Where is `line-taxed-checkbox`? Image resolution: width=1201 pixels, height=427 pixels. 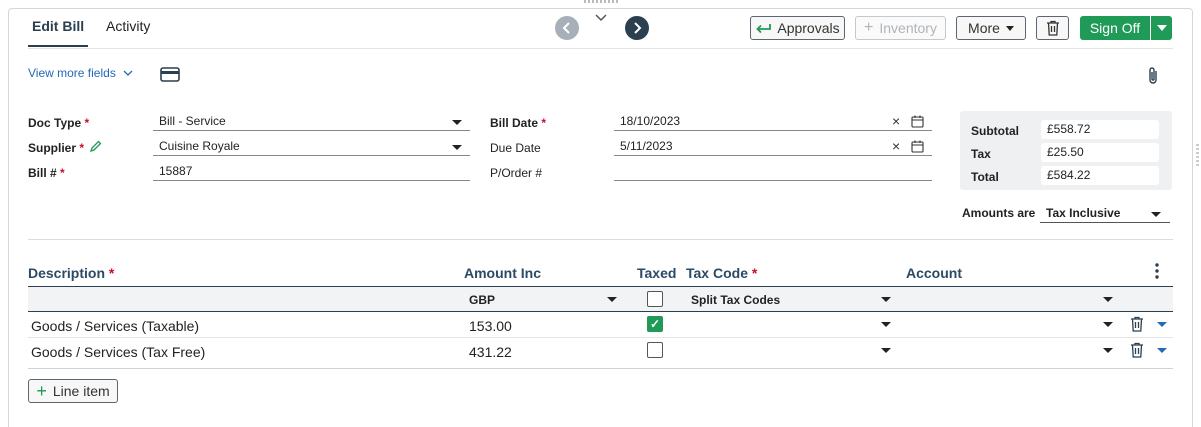
line-taxed-checkbox is located at coordinates (655, 350).